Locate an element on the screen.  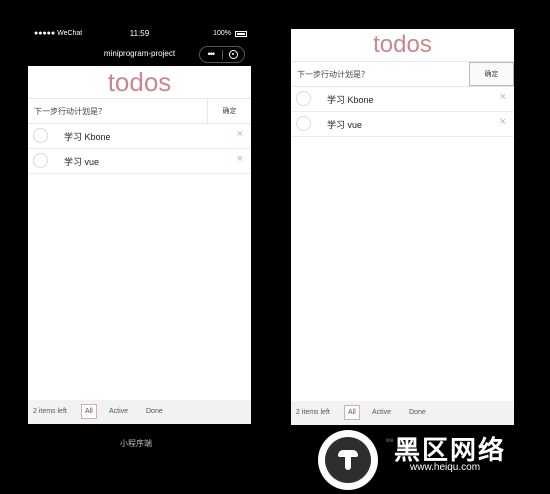
battery-percent: 100% is located at coordinates (222, 33).